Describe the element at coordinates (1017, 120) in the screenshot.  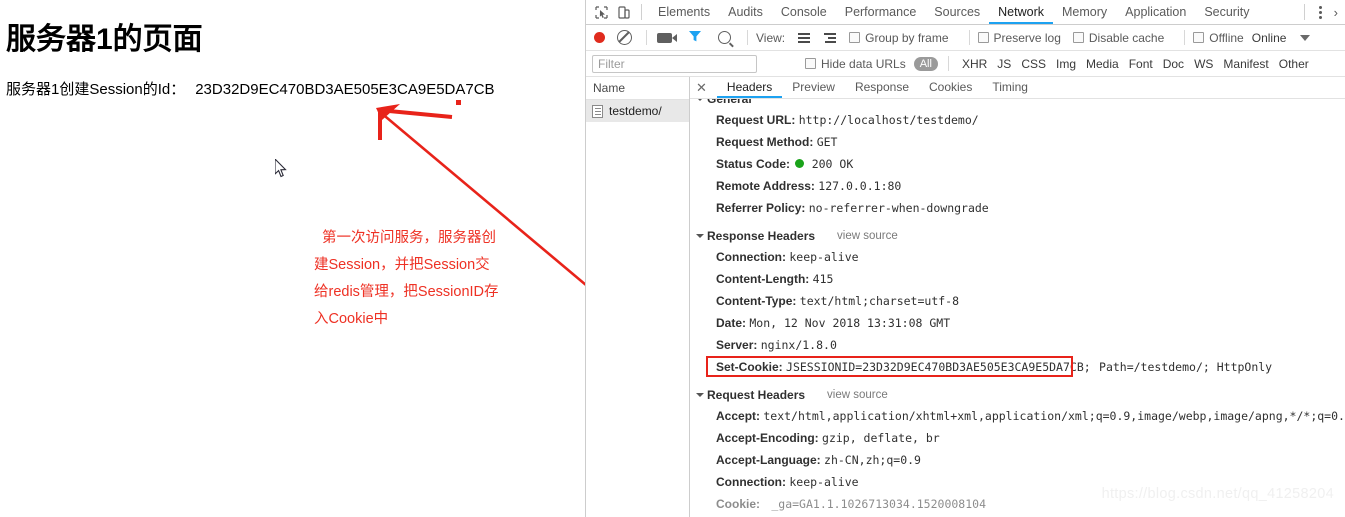
I see `header-row-request-url: Request URL: http://localhost/testdemo/` at that location.